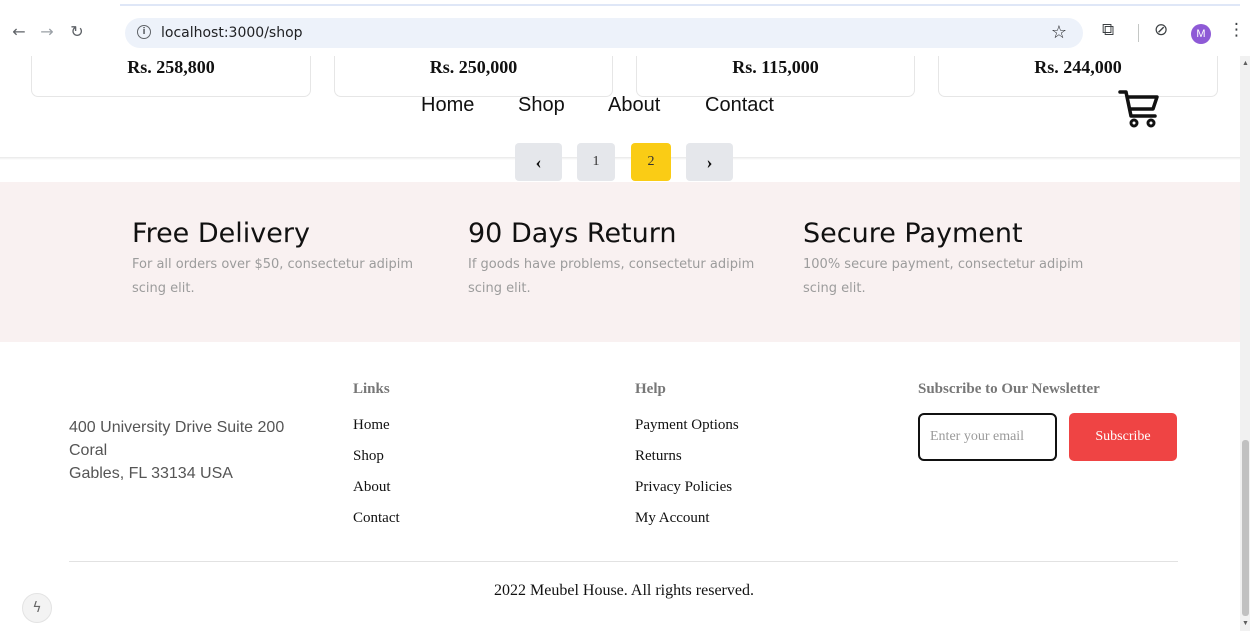  Describe the element at coordinates (1236, 30) in the screenshot. I see `more-menu-icon: ⋮` at that location.